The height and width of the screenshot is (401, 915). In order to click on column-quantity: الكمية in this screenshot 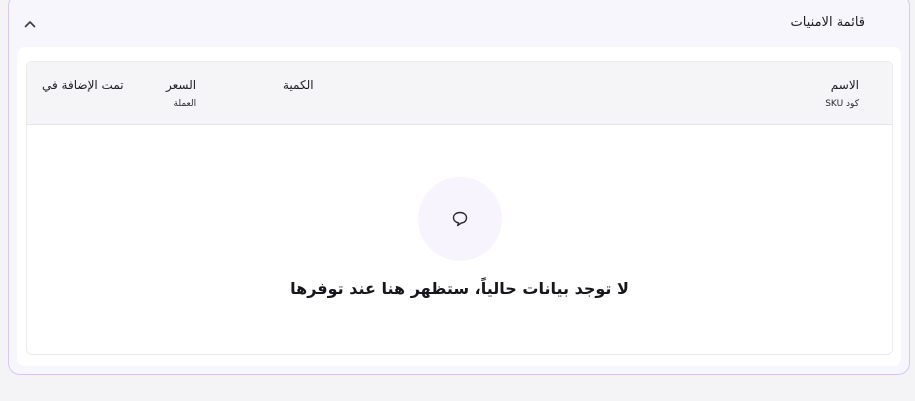, I will do `click(298, 85)`.